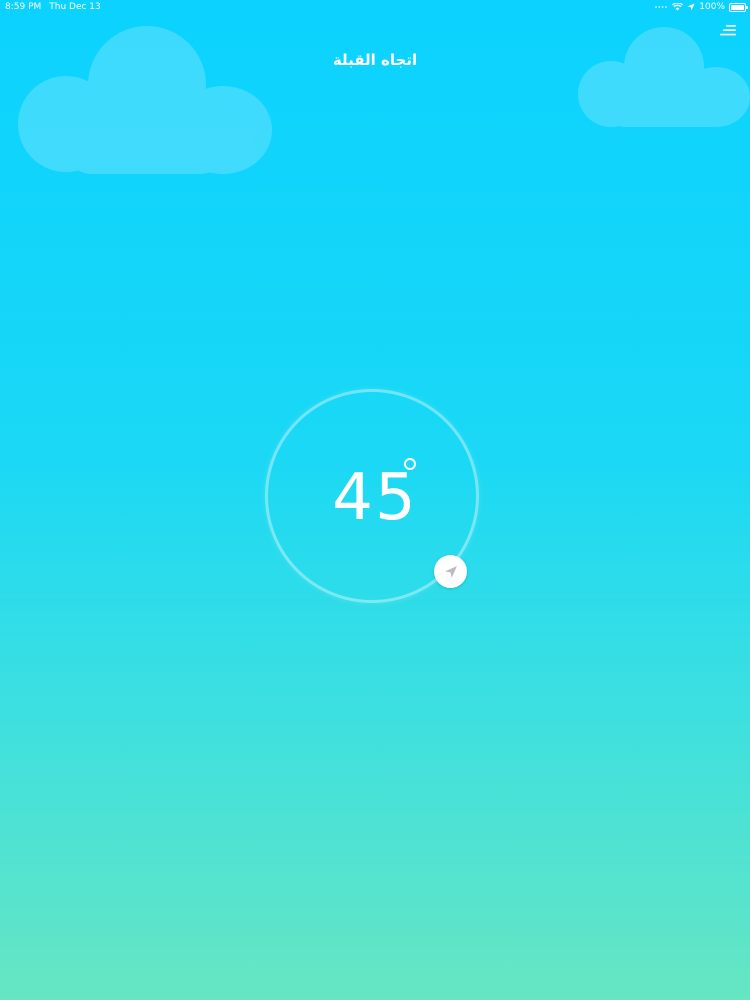 The height and width of the screenshot is (1000, 750). What do you see at coordinates (410, 464) in the screenshot?
I see `degree-symbol` at bounding box center [410, 464].